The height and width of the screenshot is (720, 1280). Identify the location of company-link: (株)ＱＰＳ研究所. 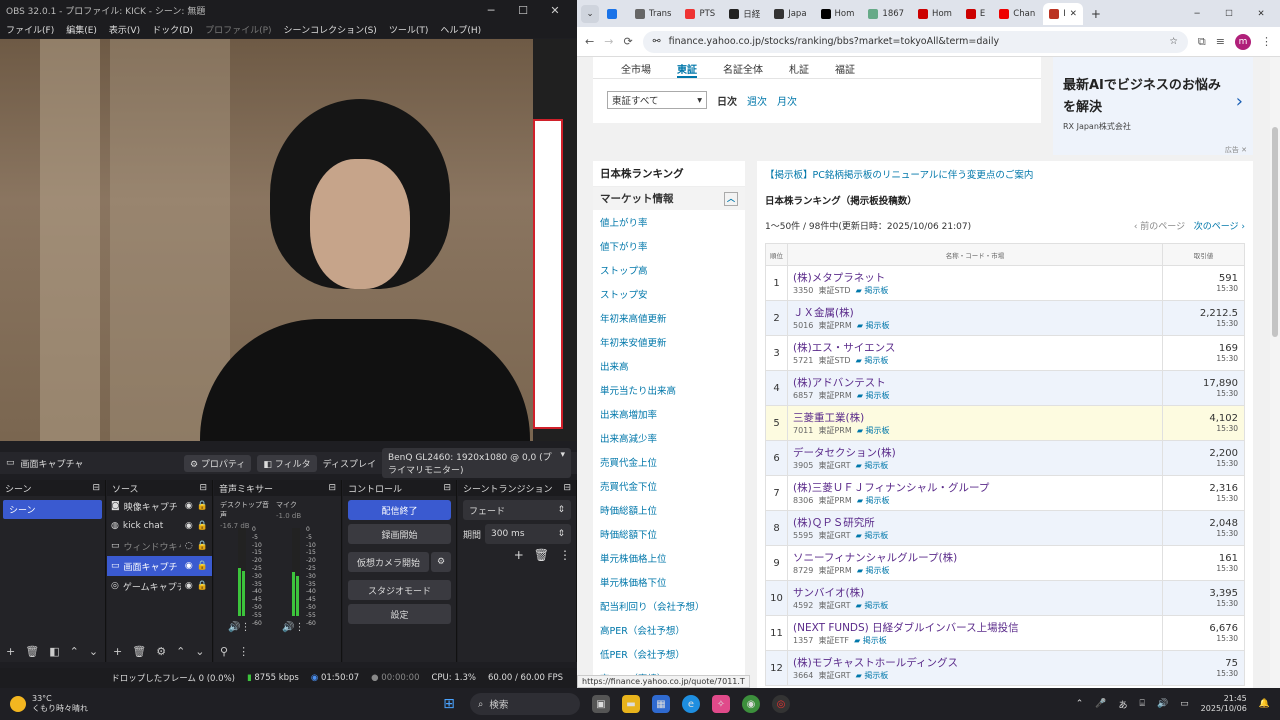
(977, 522).